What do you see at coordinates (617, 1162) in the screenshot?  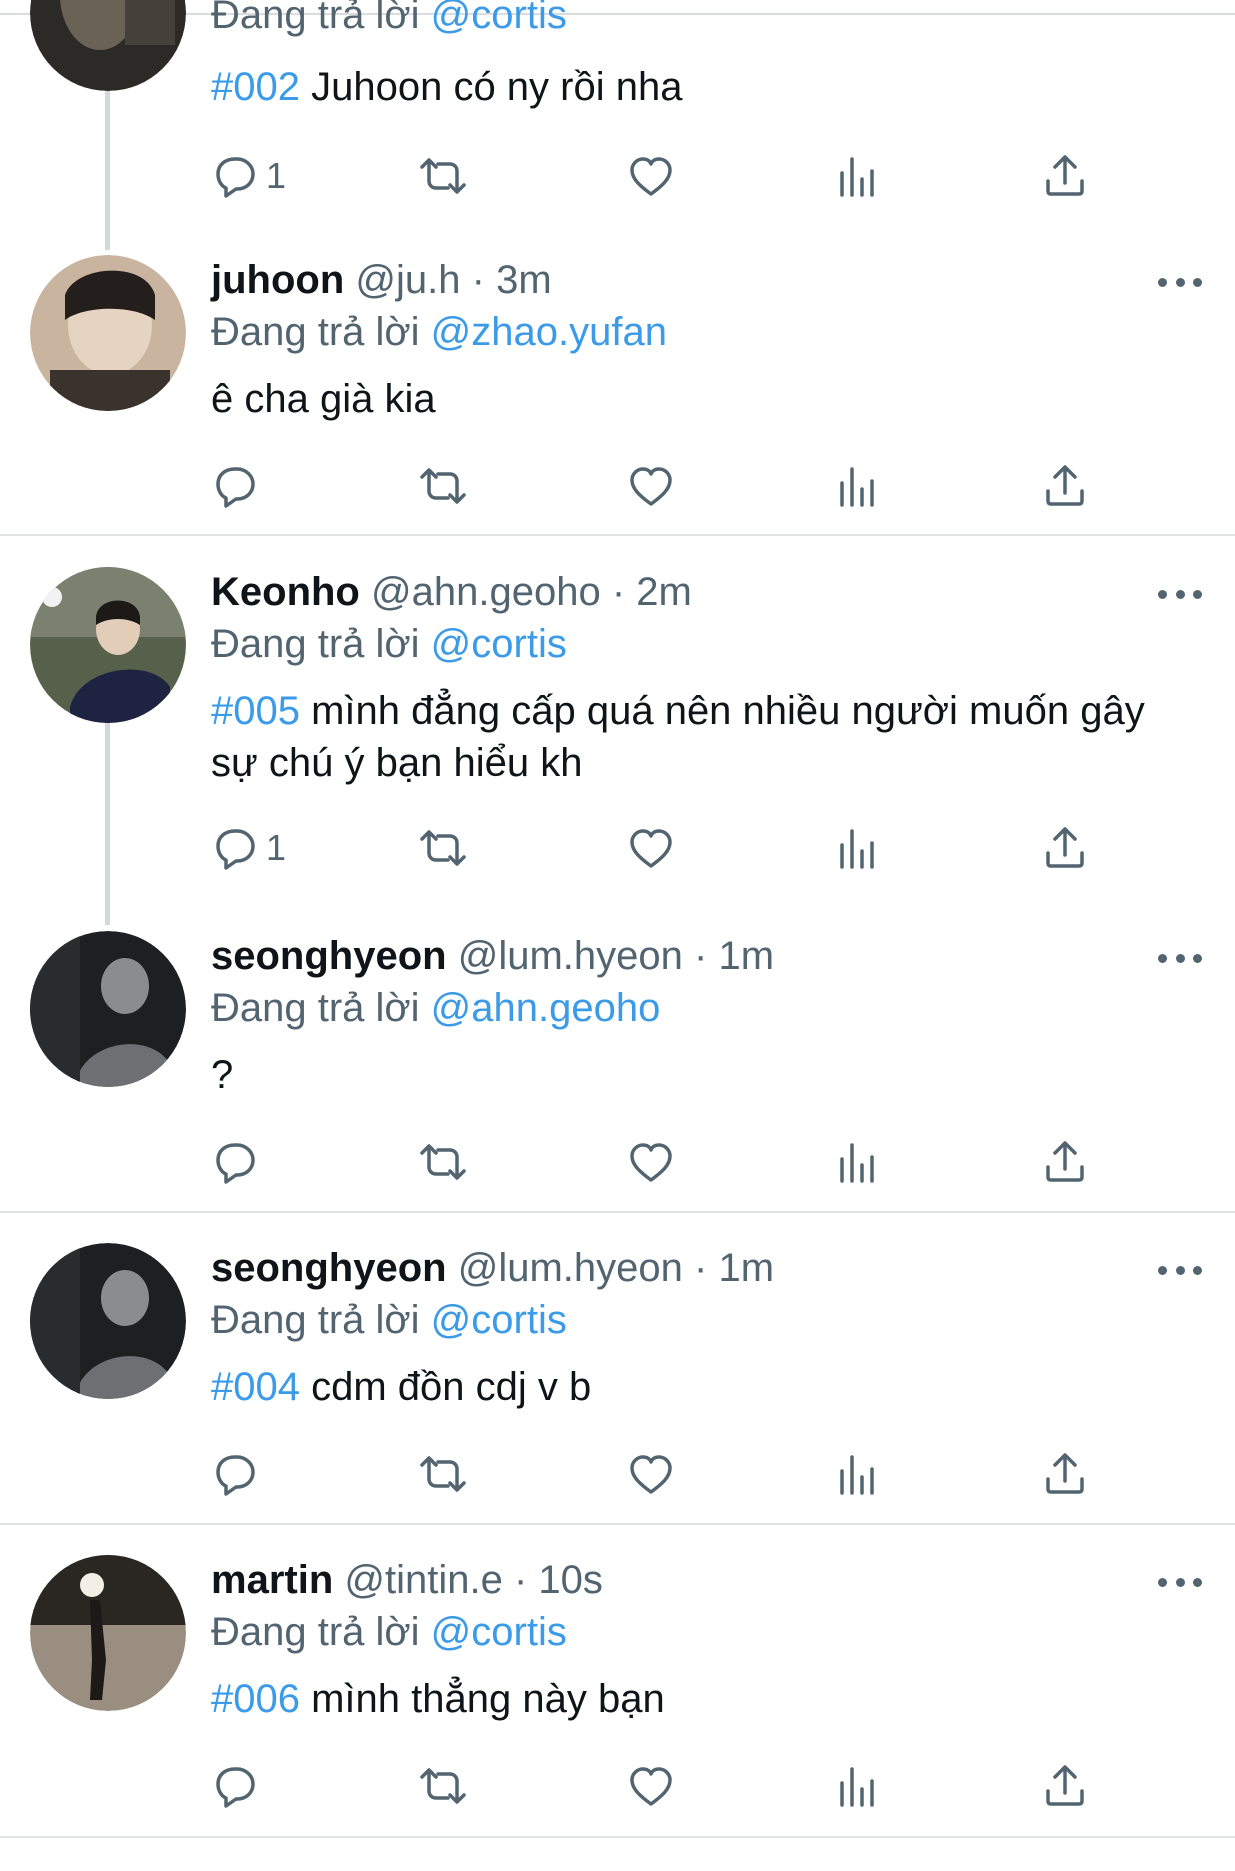 I see `action-bar` at bounding box center [617, 1162].